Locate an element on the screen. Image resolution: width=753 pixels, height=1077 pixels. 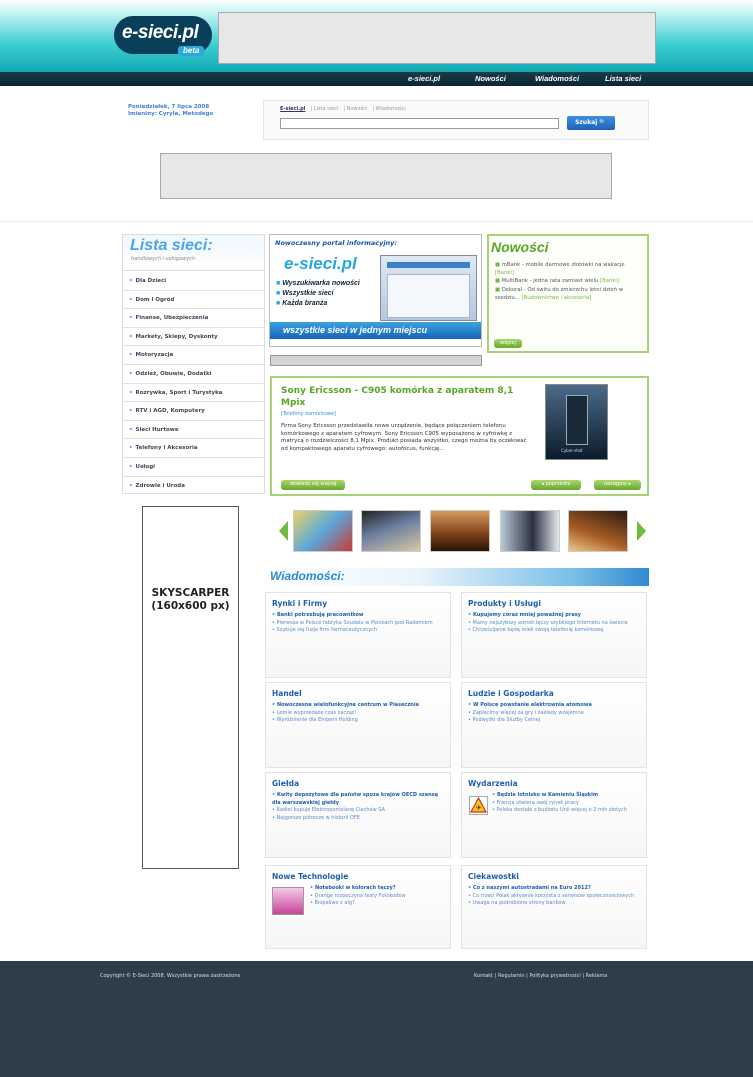
search-tab-lista: Lista sieci is located at coordinates (326, 109).